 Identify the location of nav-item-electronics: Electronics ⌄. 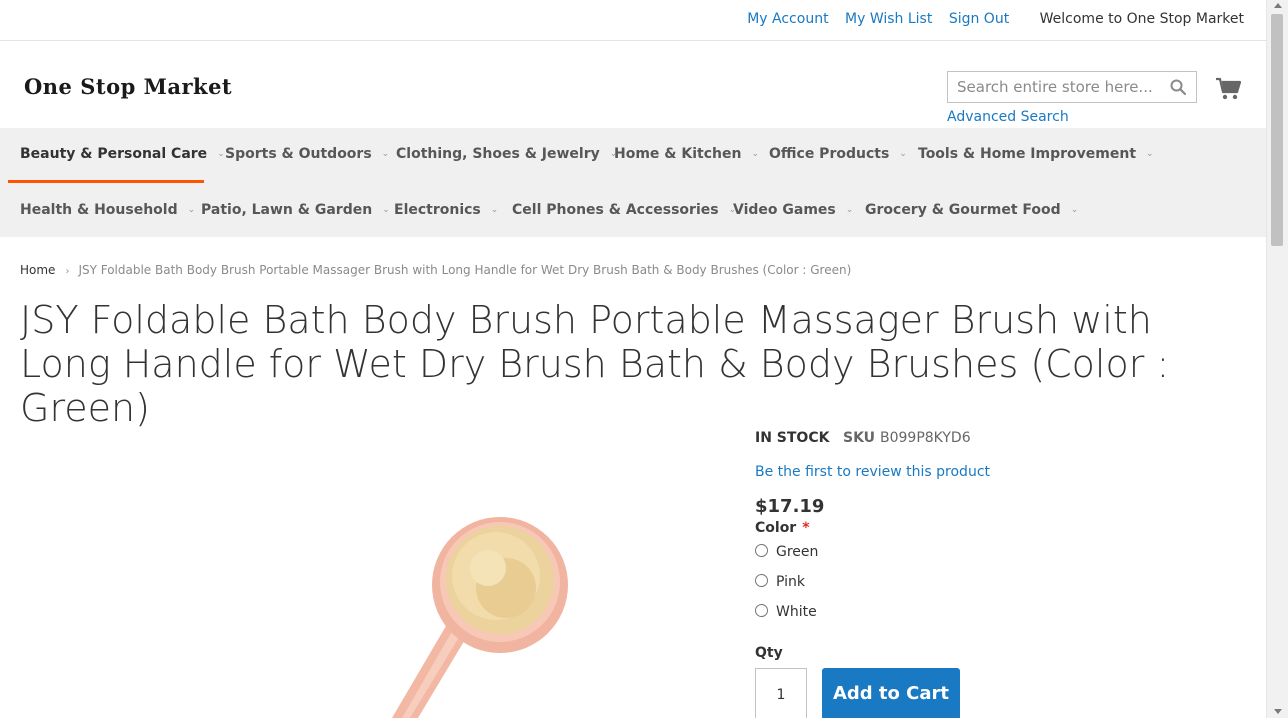
(446, 210).